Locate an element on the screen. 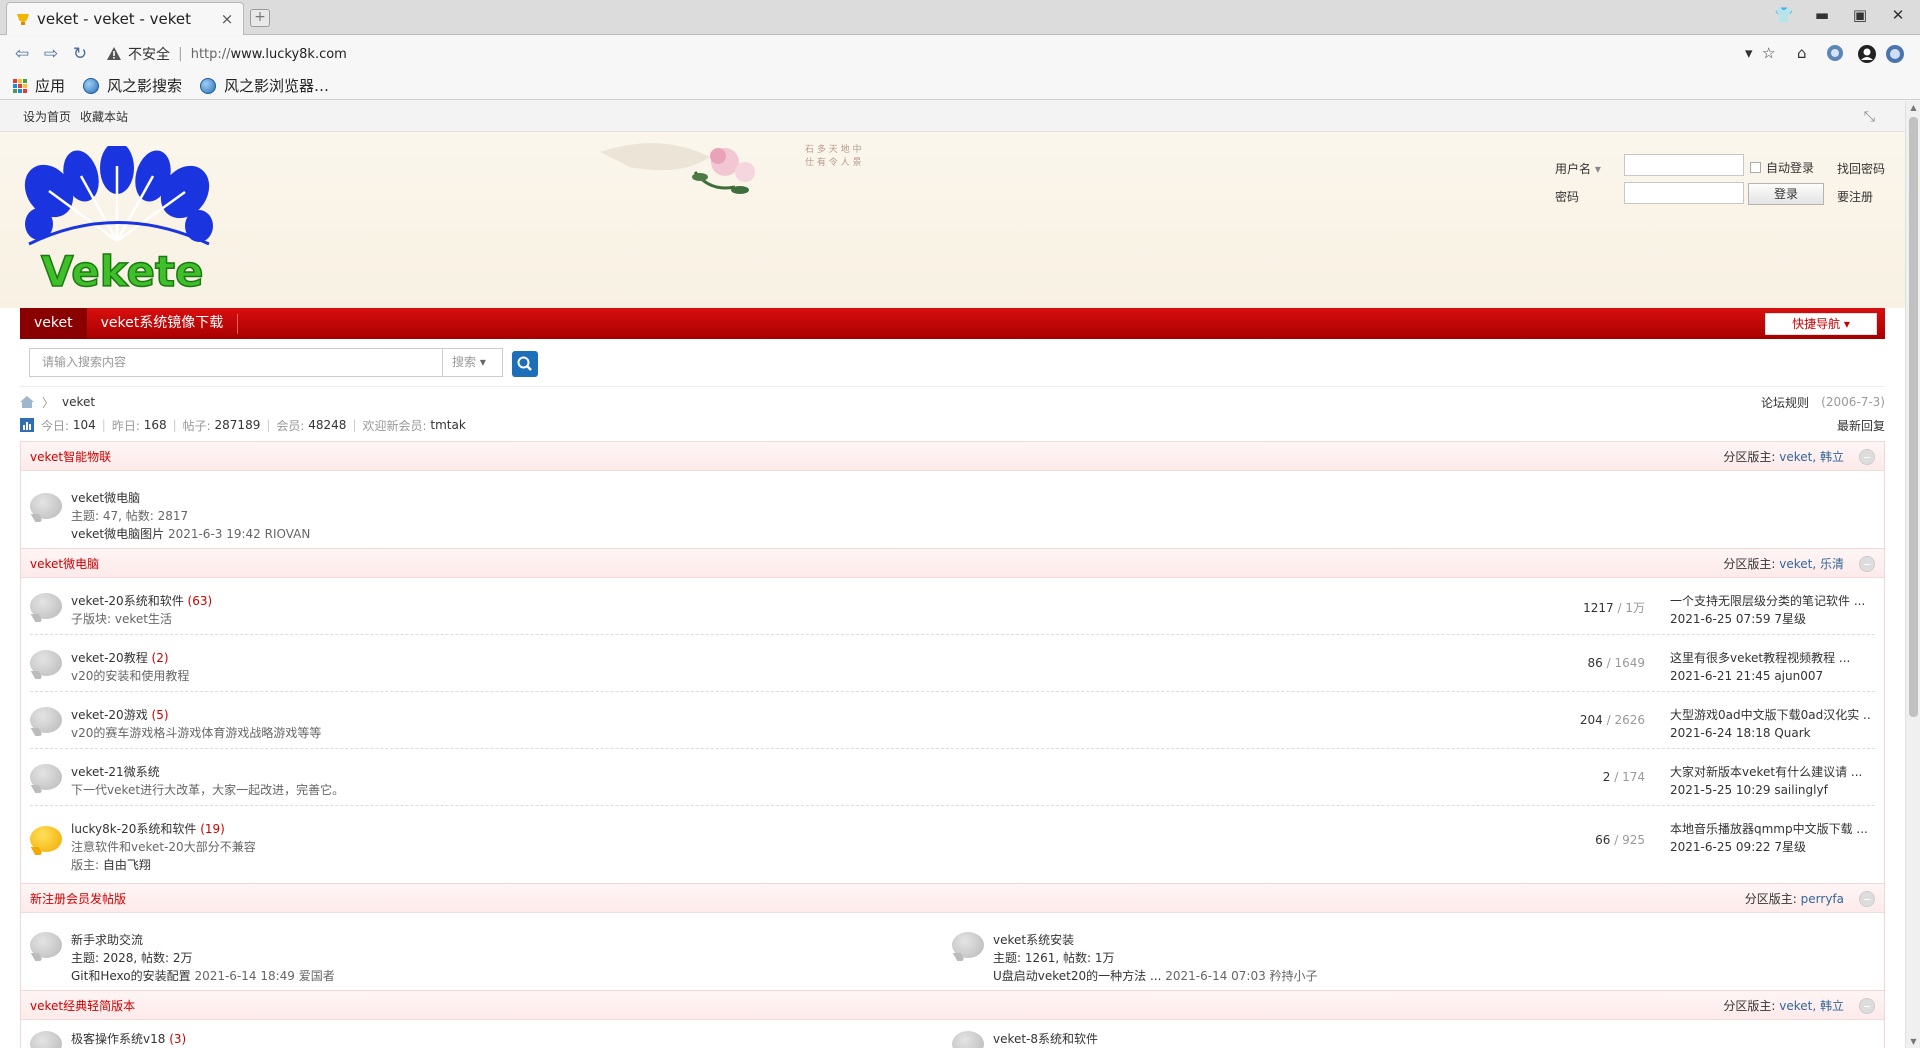 This screenshot has height=1048, width=1920. register-link: 要注册 is located at coordinates (1855, 196).